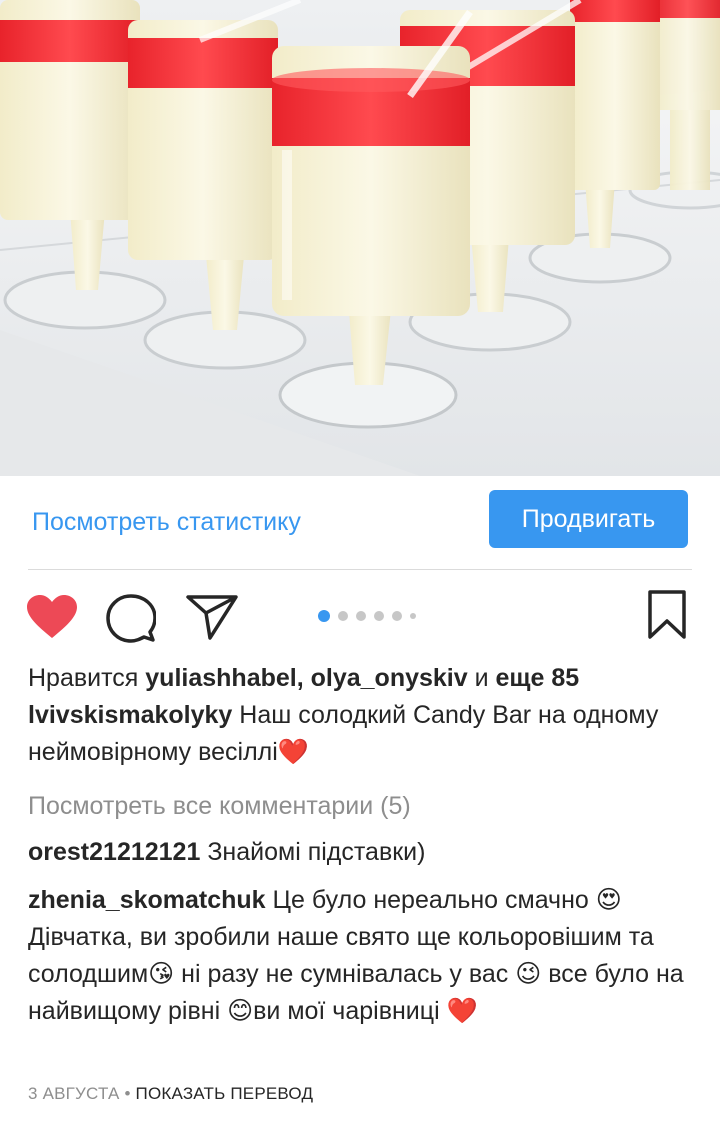 Image resolution: width=720 pixels, height=1134 pixels. Describe the element at coordinates (360, 569) in the screenshot. I see `divider` at that location.